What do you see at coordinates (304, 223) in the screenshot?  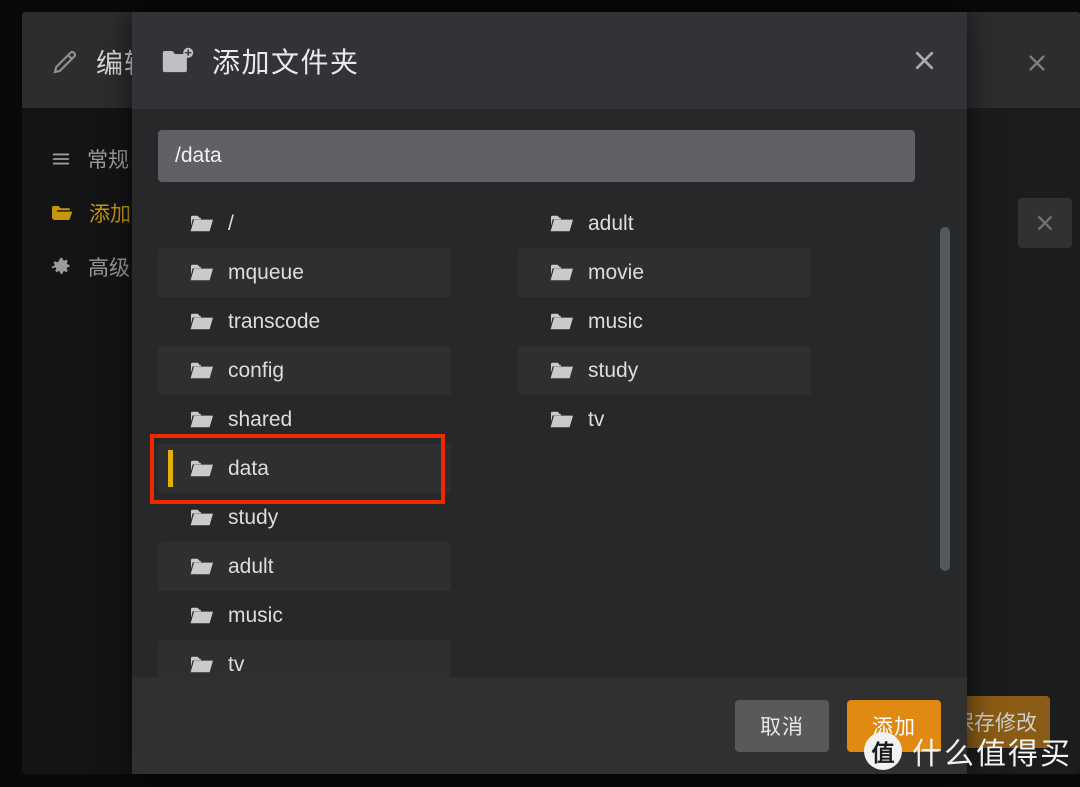 I see `folder-list-item: /` at bounding box center [304, 223].